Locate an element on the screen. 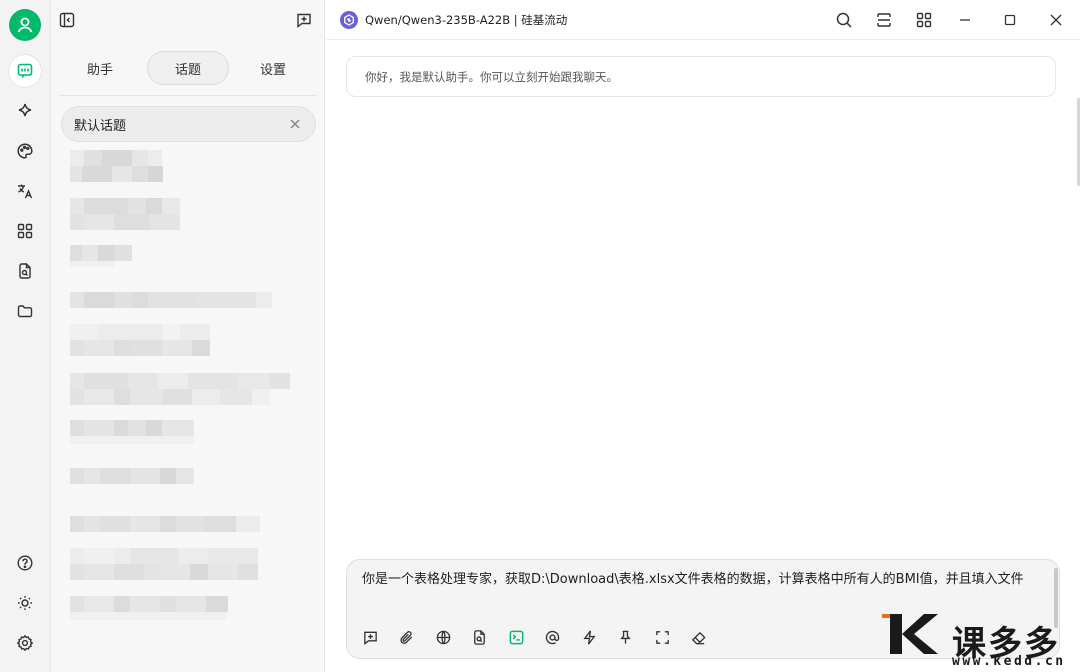 The height and width of the screenshot is (672, 1080). palette-icon is located at coordinates (25, 151).